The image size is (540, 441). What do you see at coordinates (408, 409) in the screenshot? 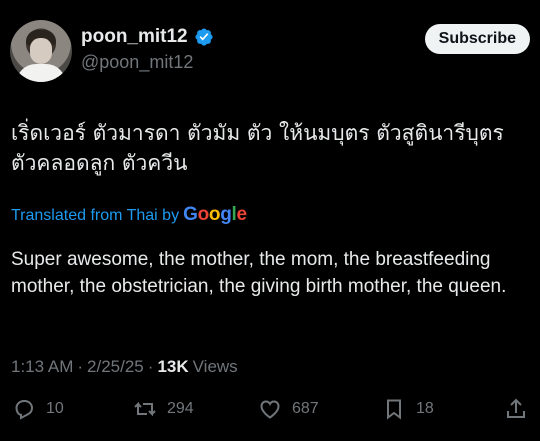
I see `bookmark-button: 18` at bounding box center [408, 409].